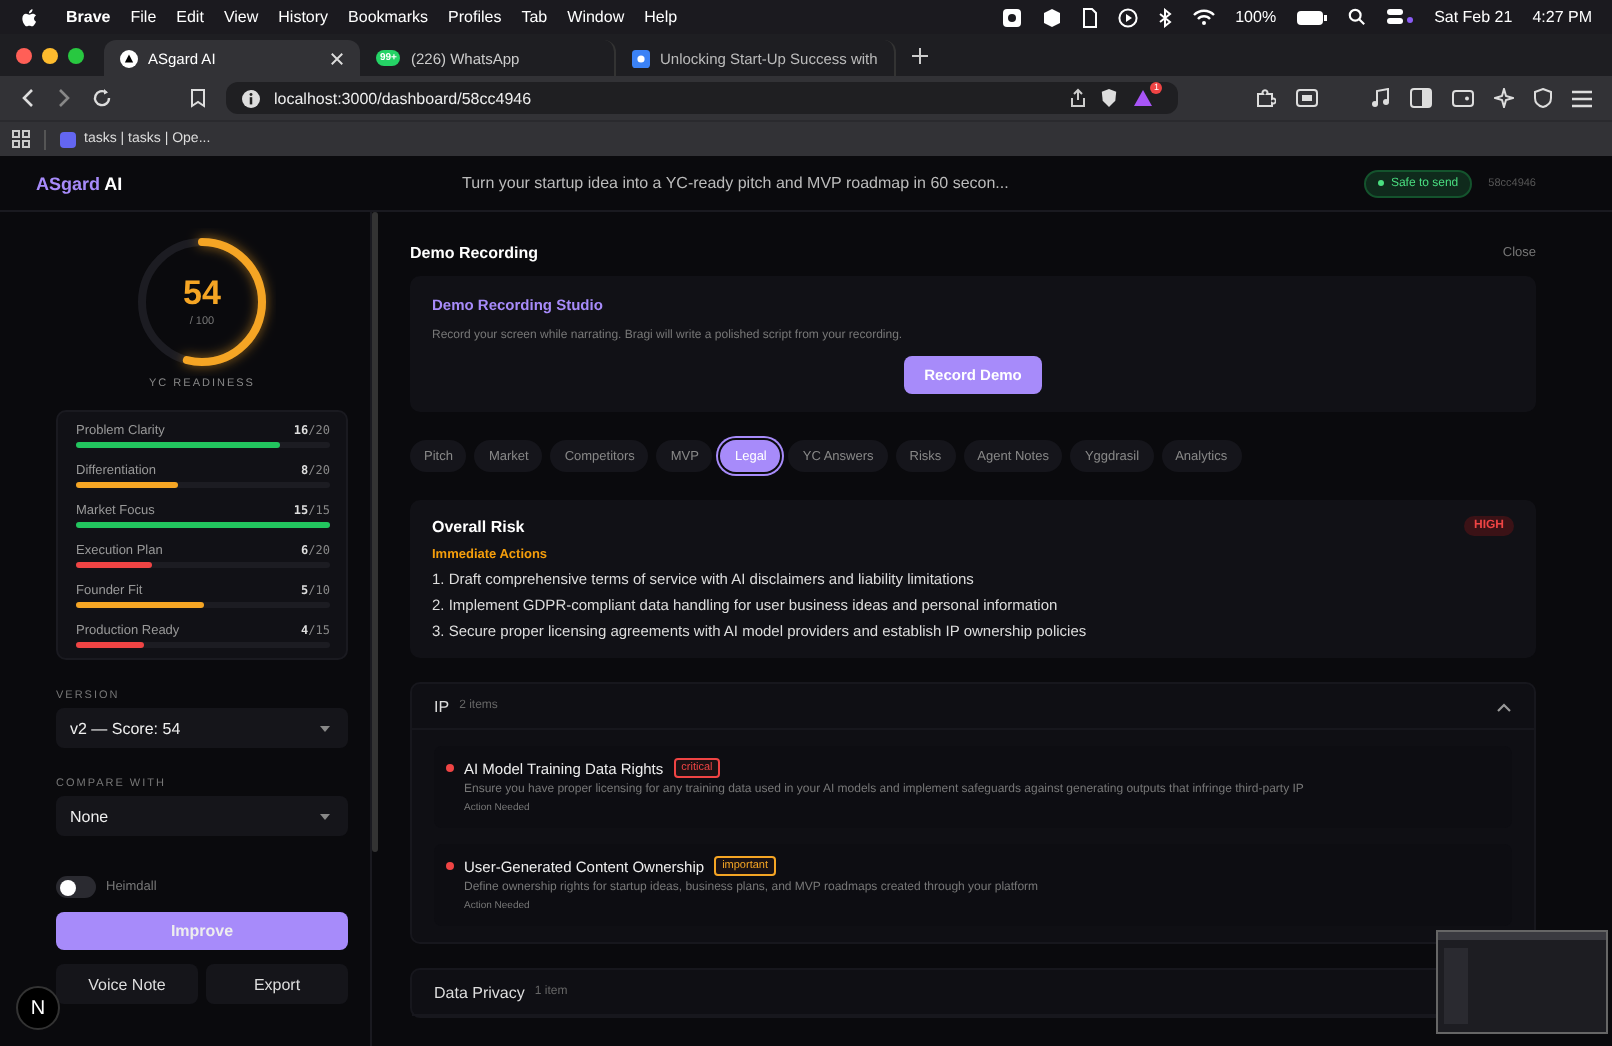  What do you see at coordinates (127, 984) in the screenshot?
I see `voice-note-button: Voice Note` at bounding box center [127, 984].